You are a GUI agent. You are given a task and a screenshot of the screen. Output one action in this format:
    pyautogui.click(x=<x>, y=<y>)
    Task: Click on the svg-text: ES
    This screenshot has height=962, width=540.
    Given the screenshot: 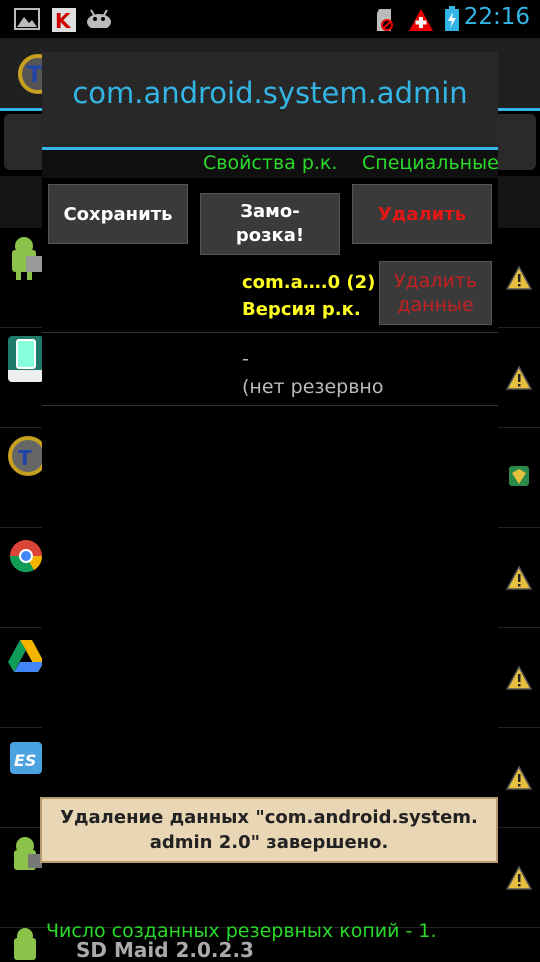 What is the action you would take?
    pyautogui.click(x=25, y=760)
    